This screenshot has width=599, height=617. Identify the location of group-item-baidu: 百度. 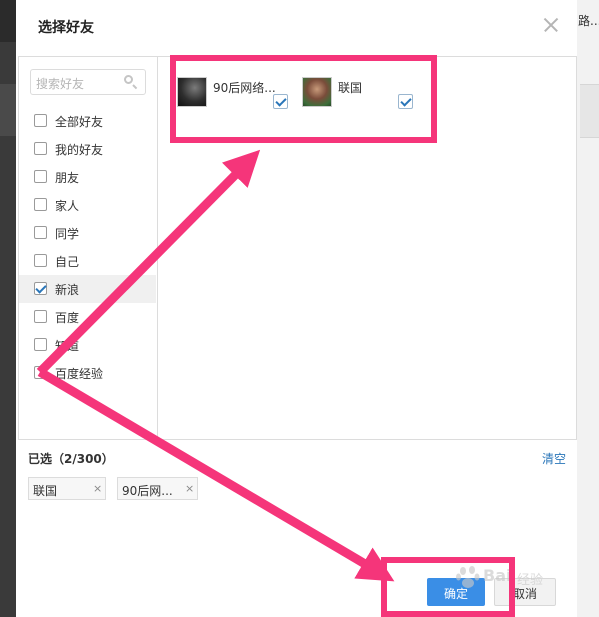
(87, 317).